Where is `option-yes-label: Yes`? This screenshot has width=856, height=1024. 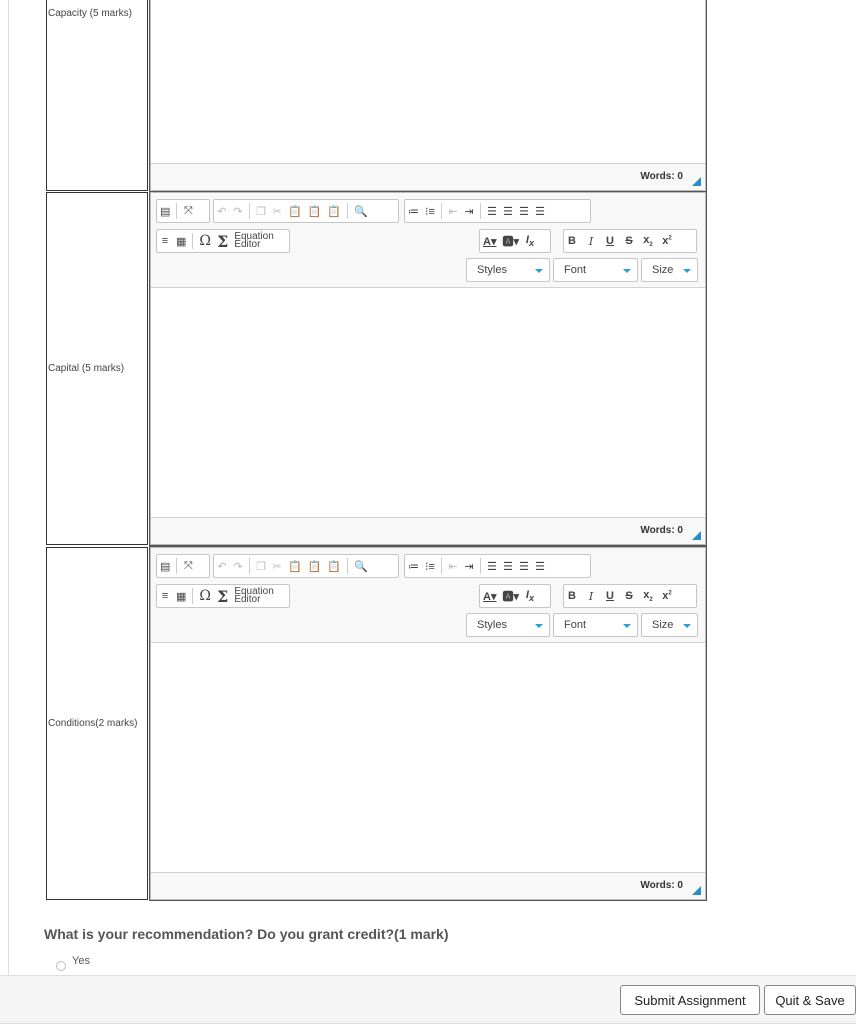
option-yes-label: Yes is located at coordinates (81, 961).